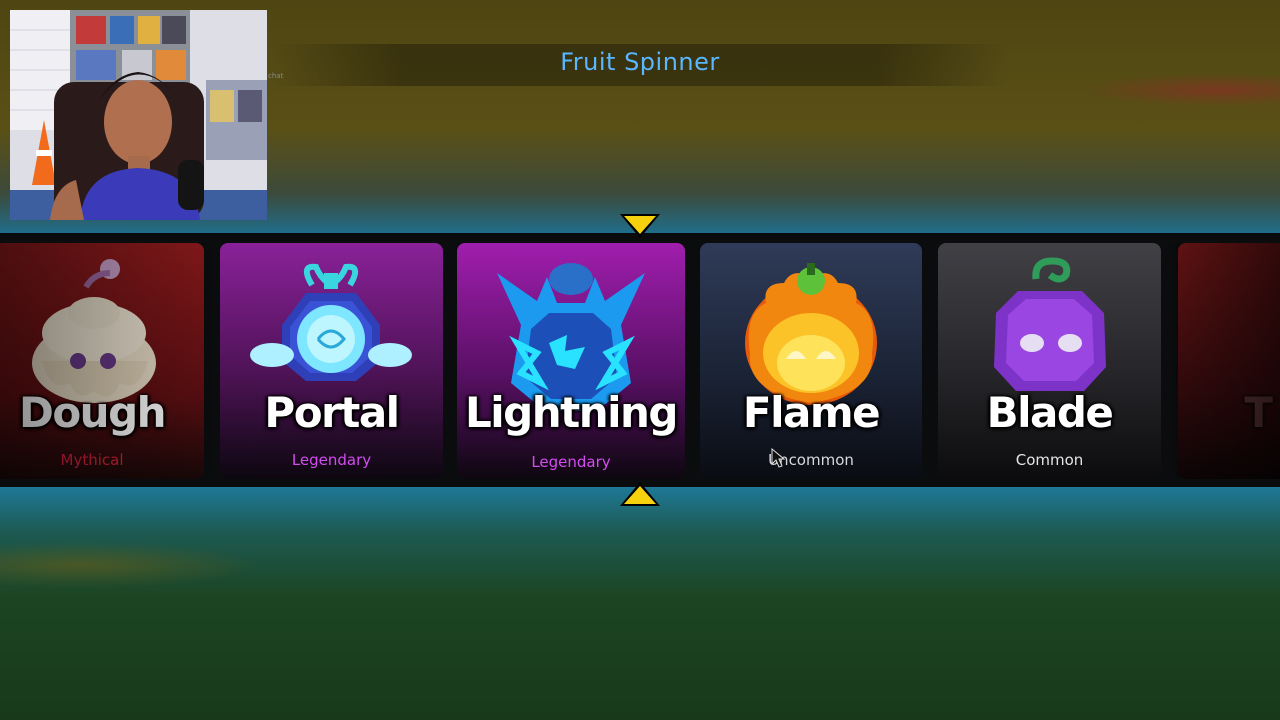 The image size is (1280, 720). Describe the element at coordinates (640, 494) in the screenshot. I see `selector-arrow-up-icon` at that location.